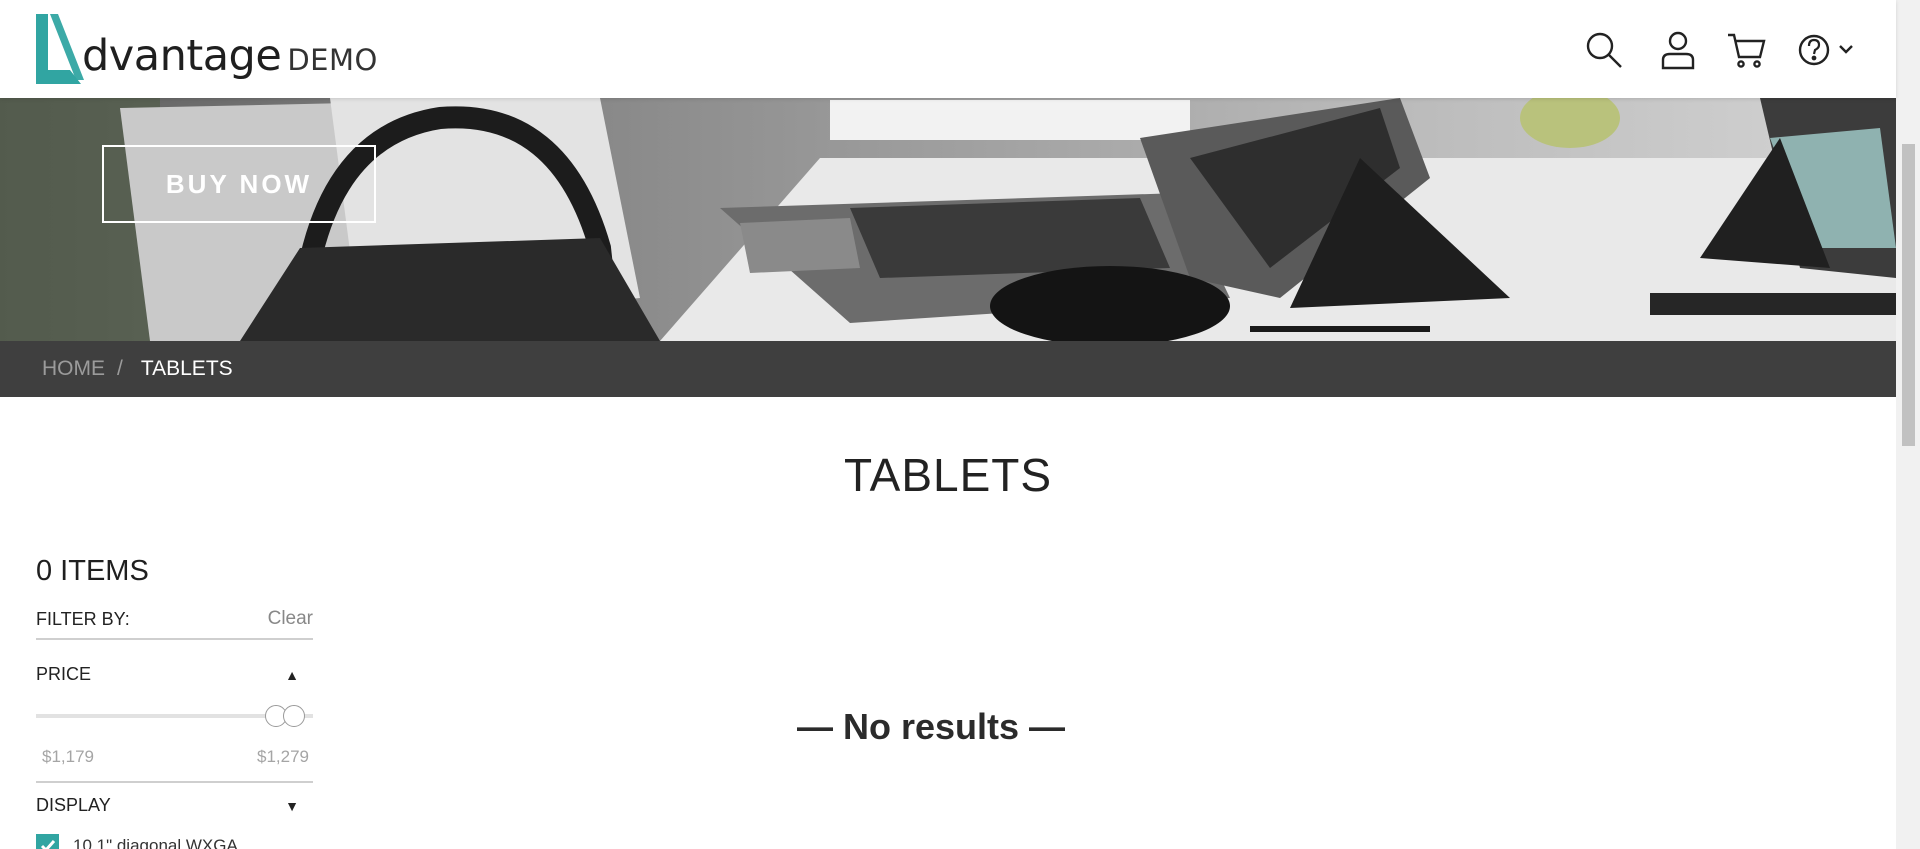 The width and height of the screenshot is (1920, 849). What do you see at coordinates (948, 369) in the screenshot?
I see `breadcrumb: HOME / TABLETS` at bounding box center [948, 369].